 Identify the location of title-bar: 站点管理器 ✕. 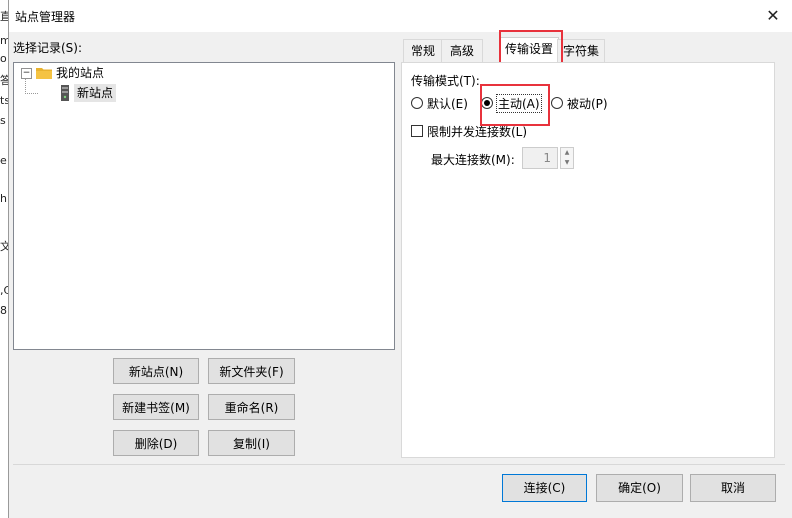
(400, 16).